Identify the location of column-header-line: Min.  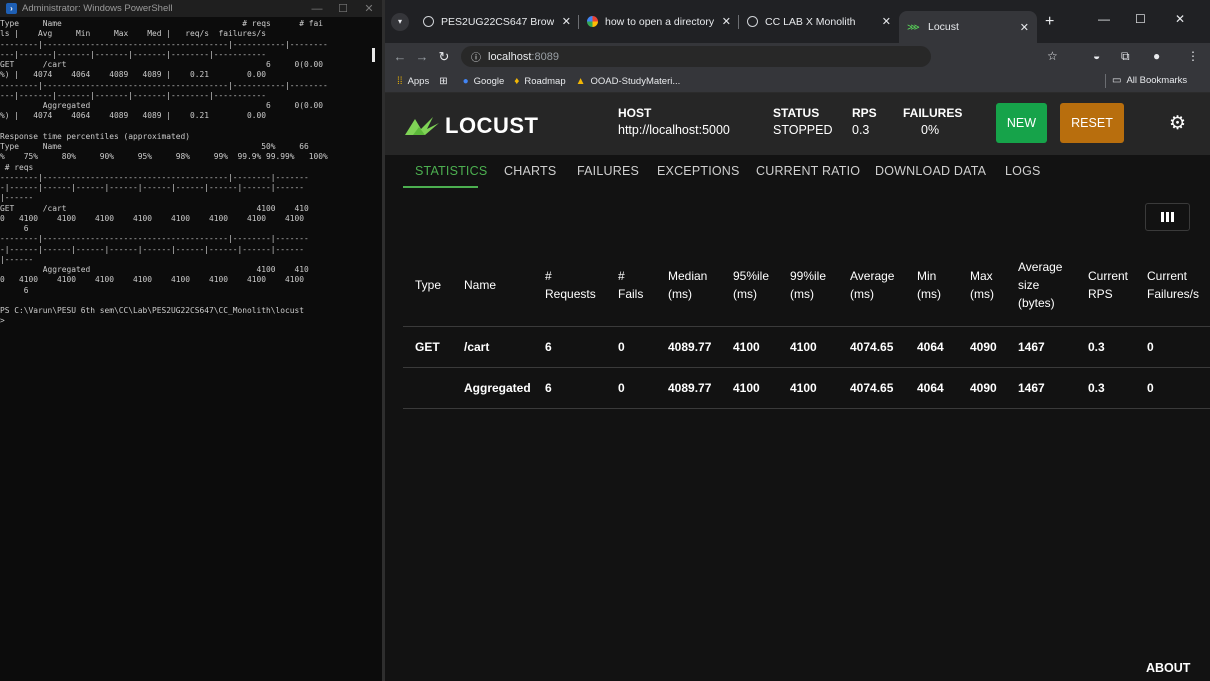
(927, 276).